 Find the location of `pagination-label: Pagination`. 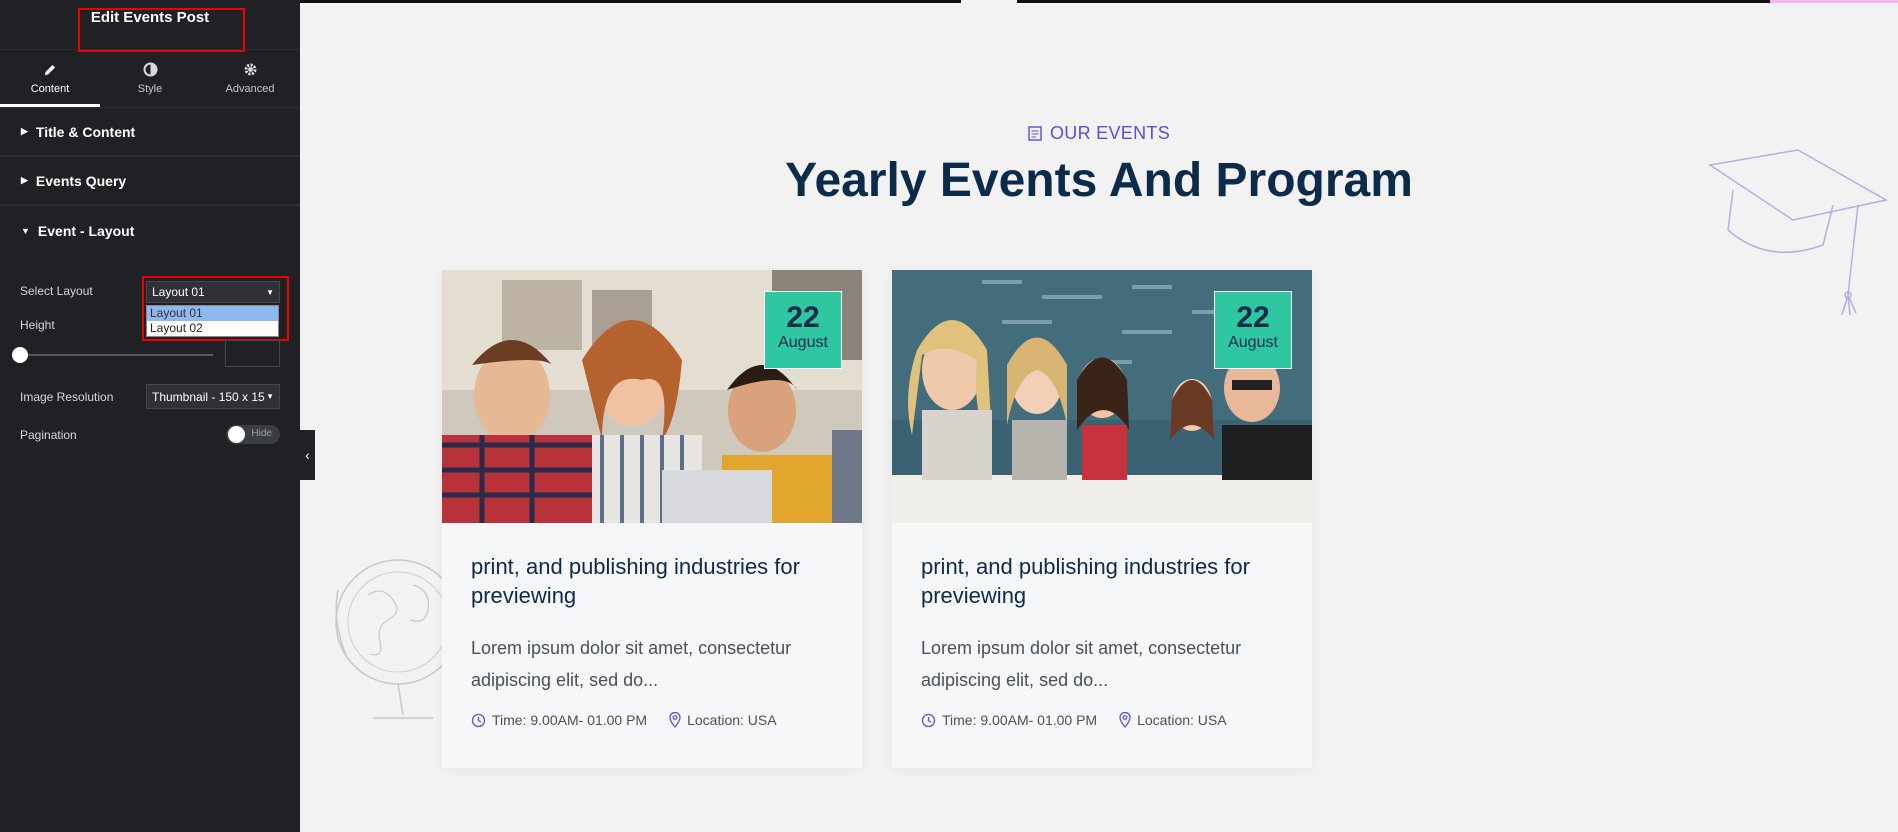

pagination-label: Pagination is located at coordinates (48, 435).